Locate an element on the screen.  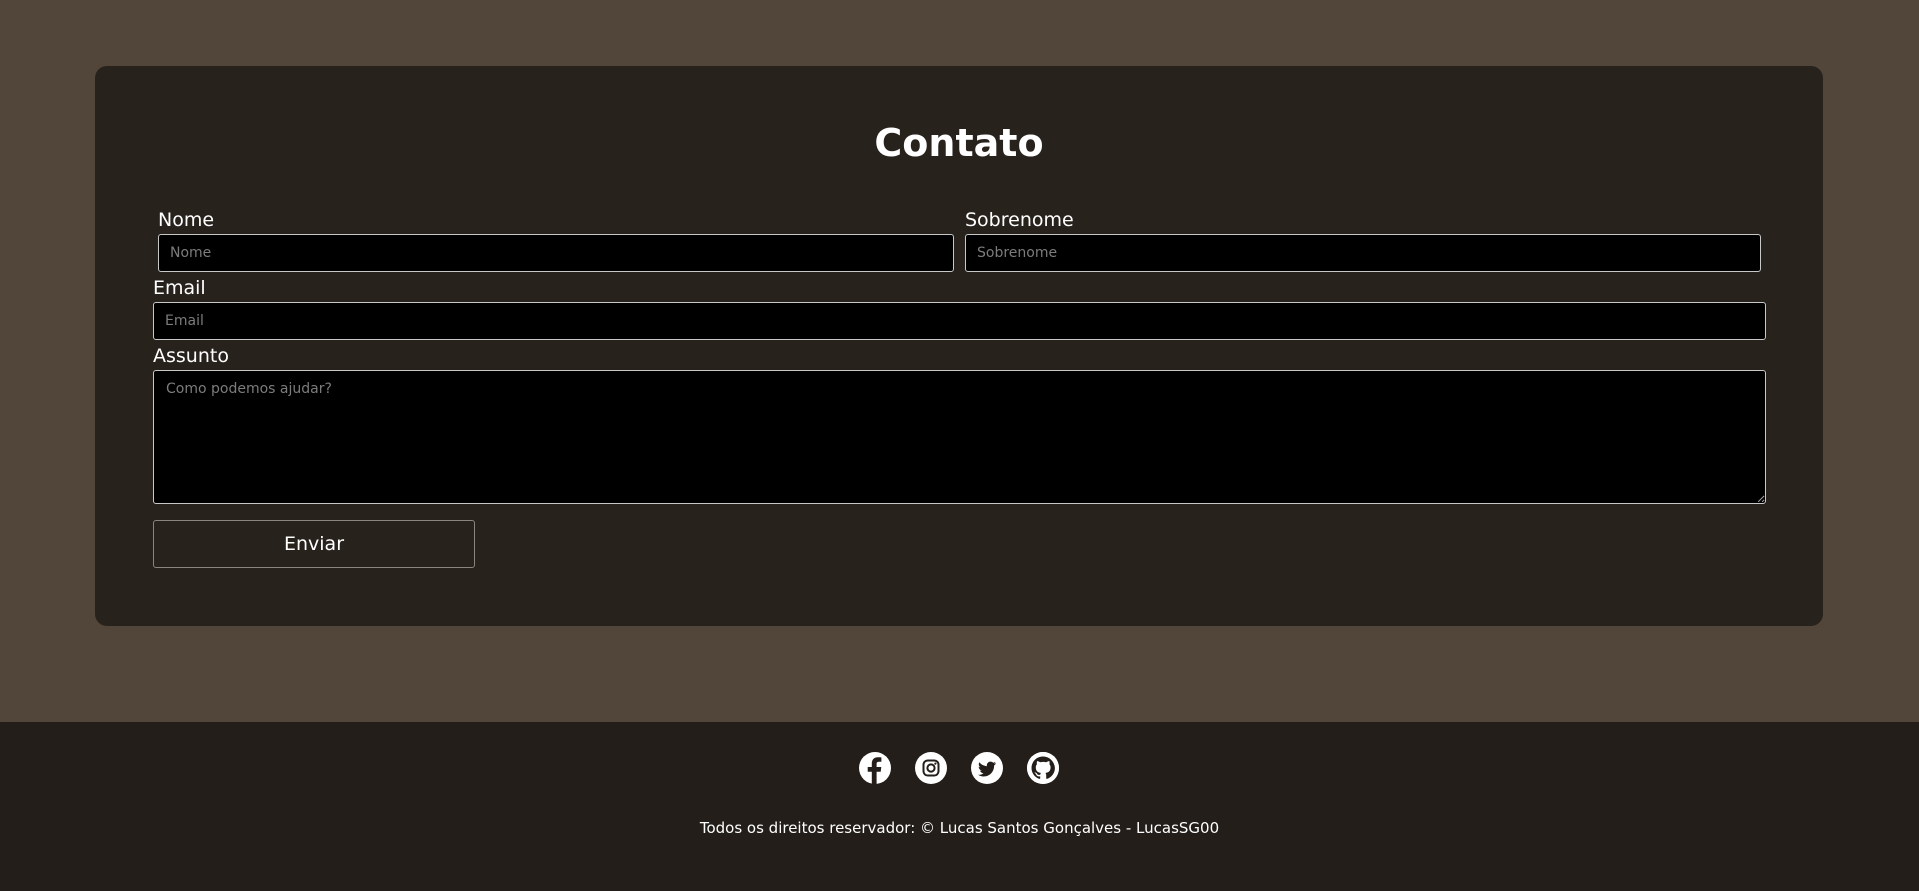
subject-textarea is located at coordinates (959, 437).